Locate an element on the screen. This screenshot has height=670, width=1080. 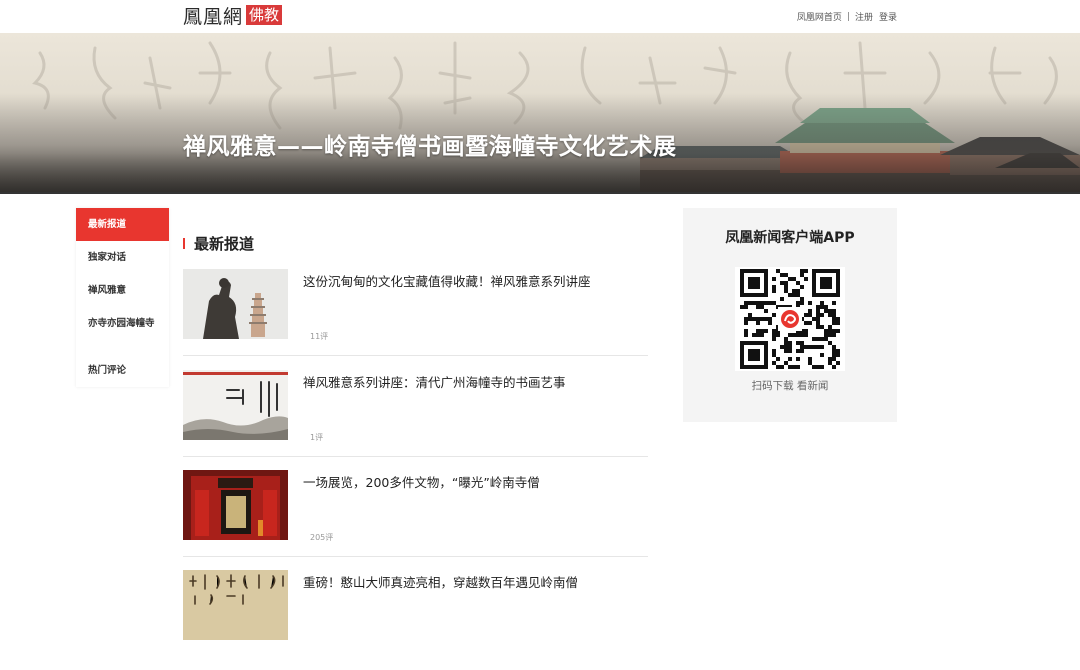
home-link: 凤凰网首页 is located at coordinates (819, 16).